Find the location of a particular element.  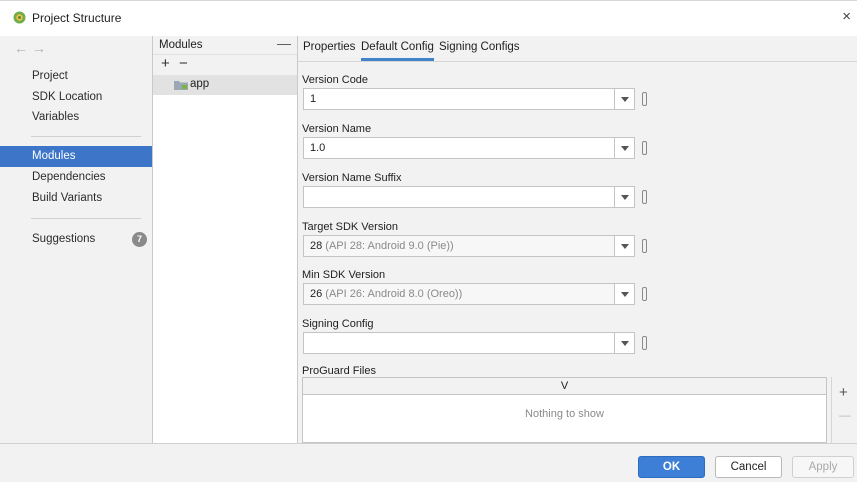

target-sdk-field: 28 (API 28: Android 9.0 (Pie)) is located at coordinates (469, 246).